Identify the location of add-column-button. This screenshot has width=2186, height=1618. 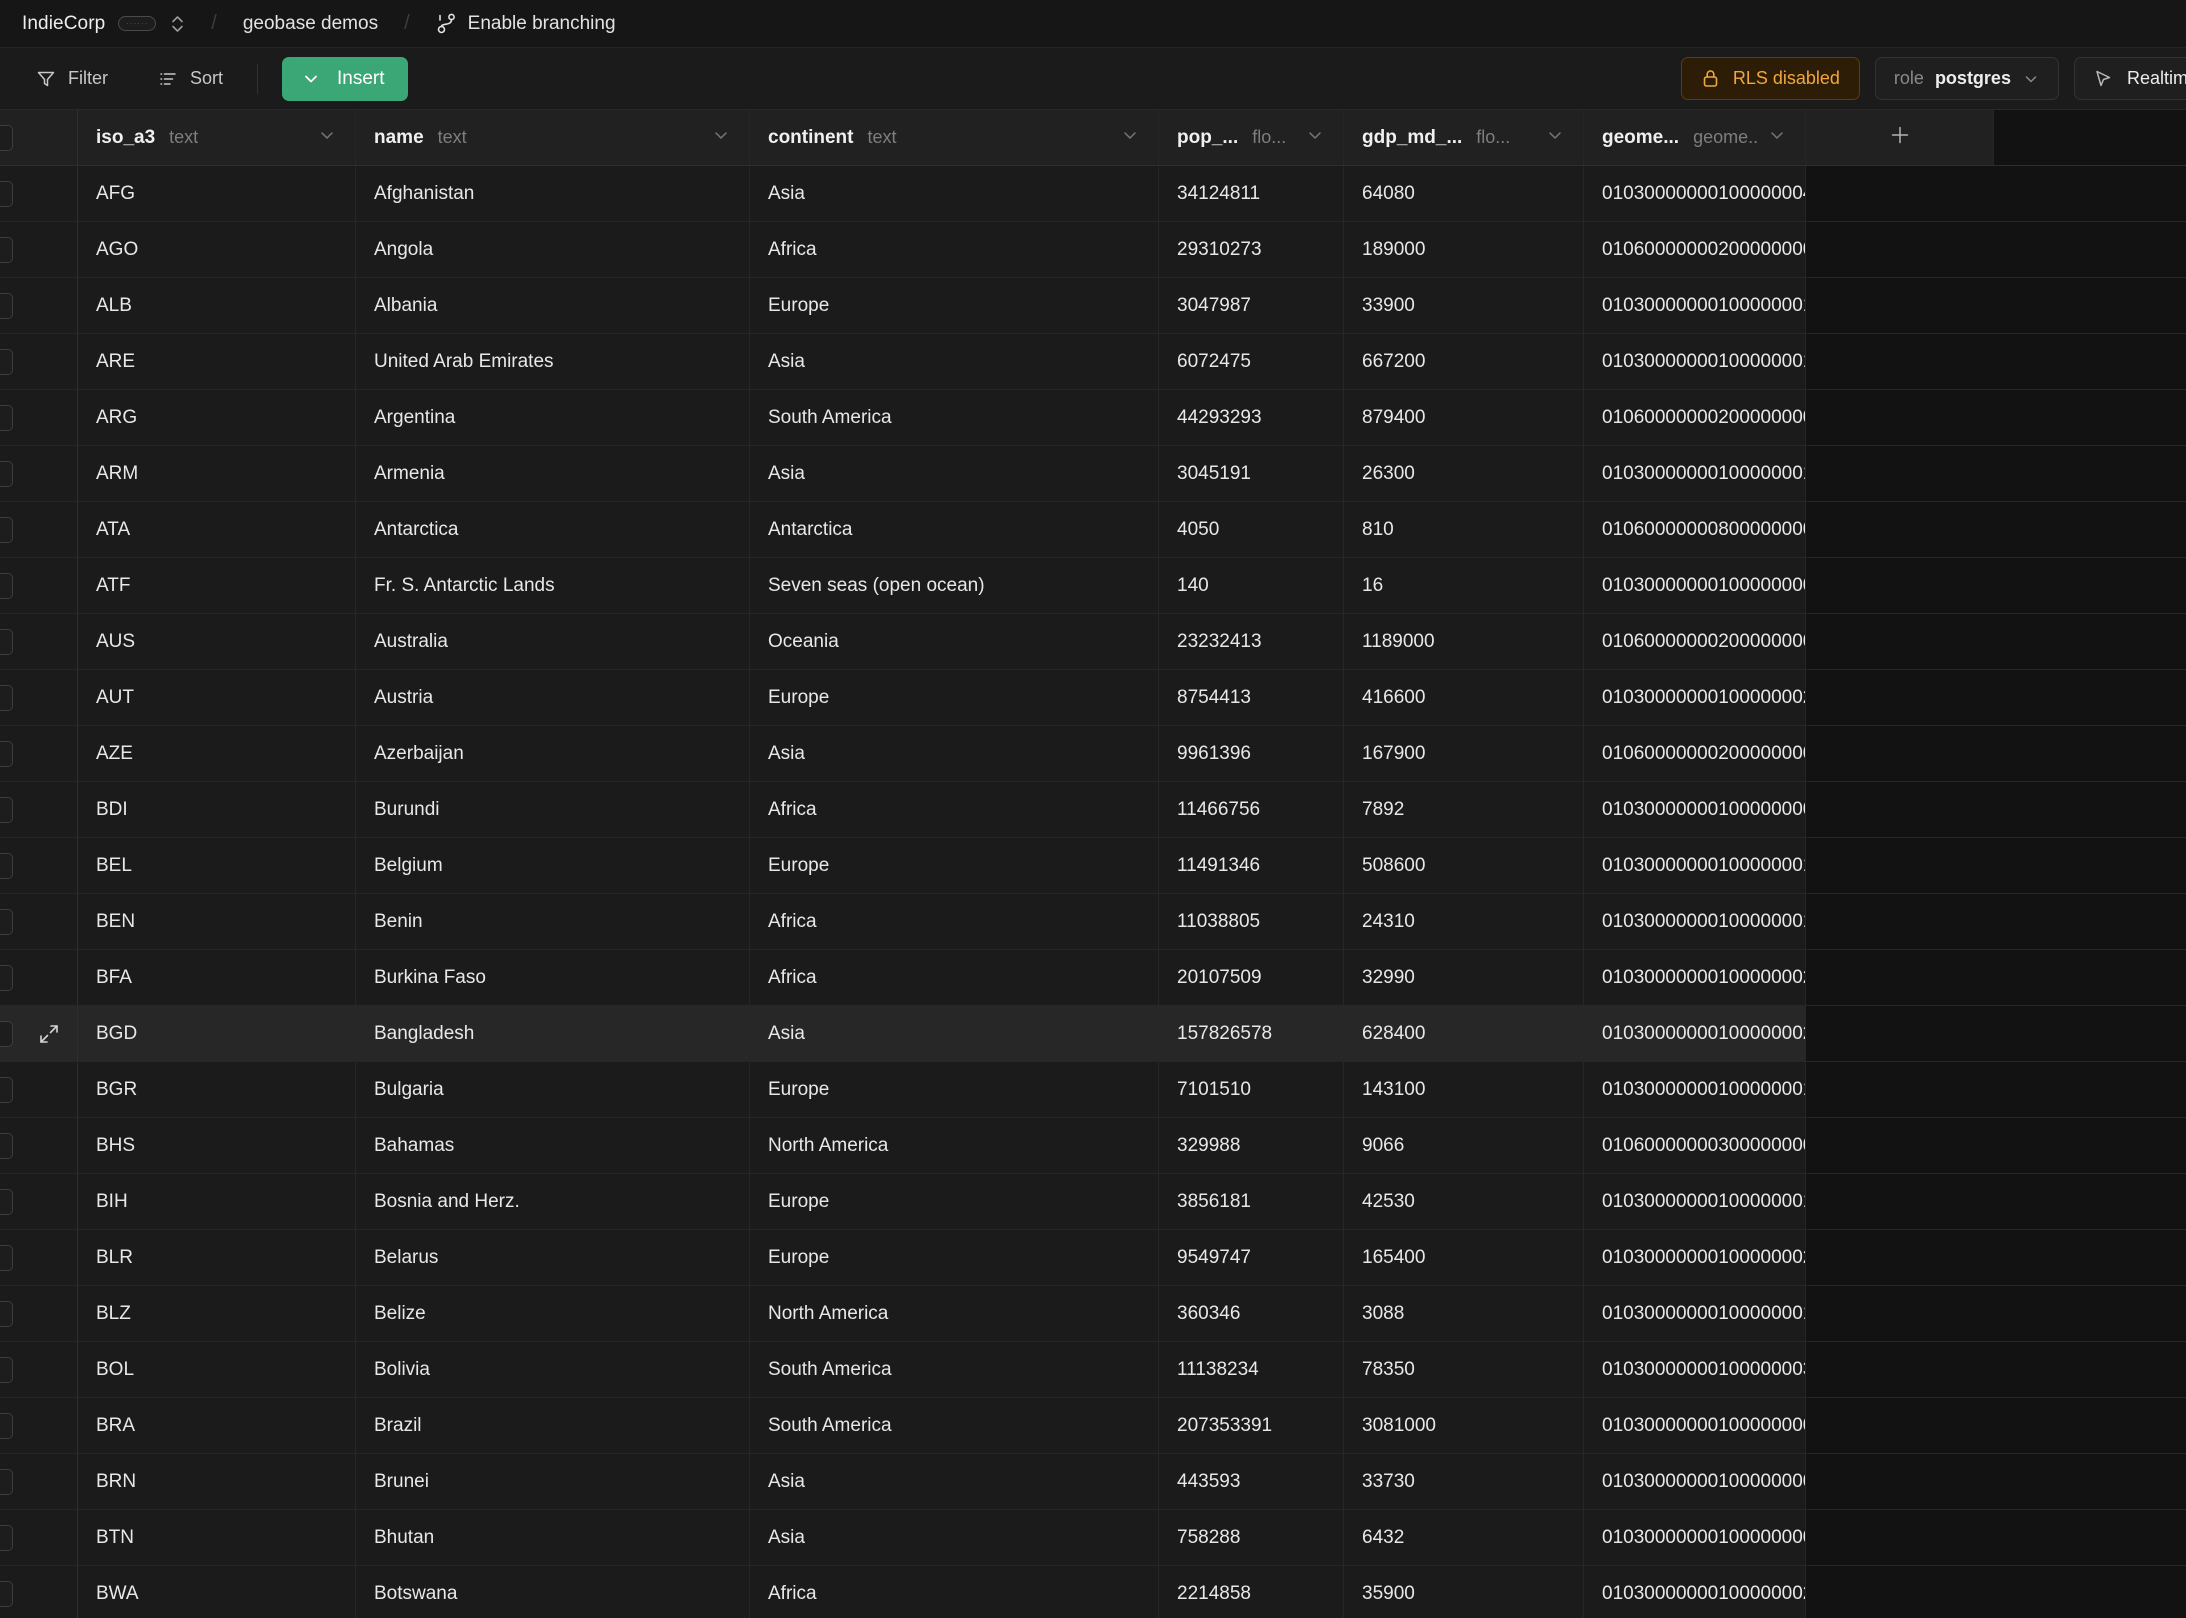
(1900, 137).